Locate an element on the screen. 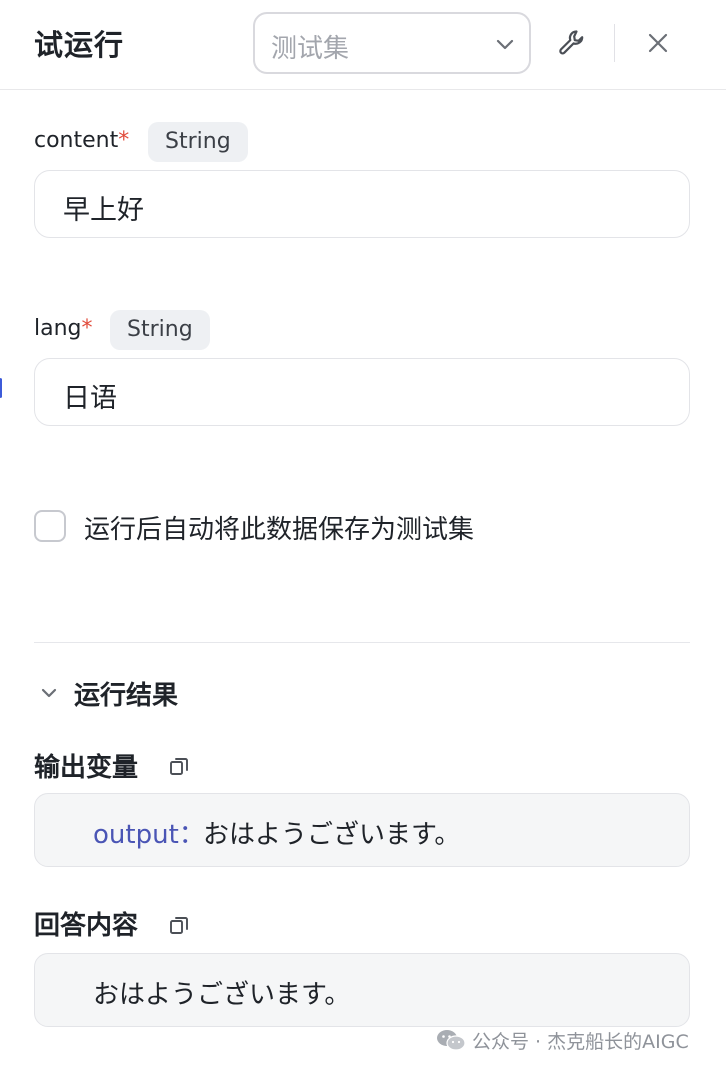  lang-input-value: 日语 is located at coordinates (90, 398).